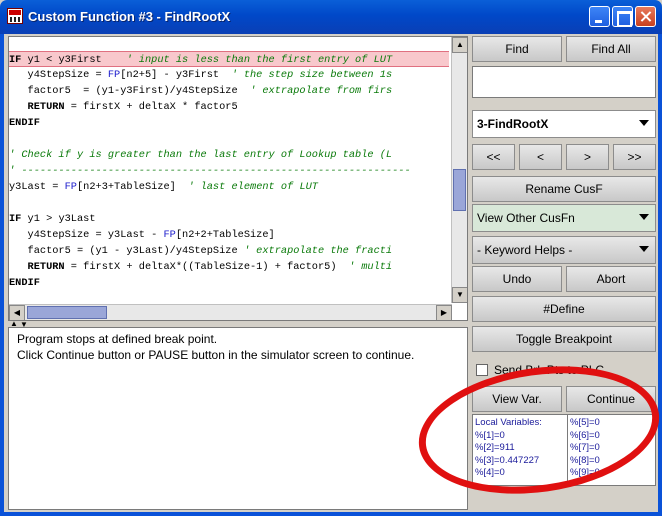 The image size is (662, 516). Describe the element at coordinates (129, 16) in the screenshot. I see `window-title: Custom Function #3 - FindRootX` at that location.